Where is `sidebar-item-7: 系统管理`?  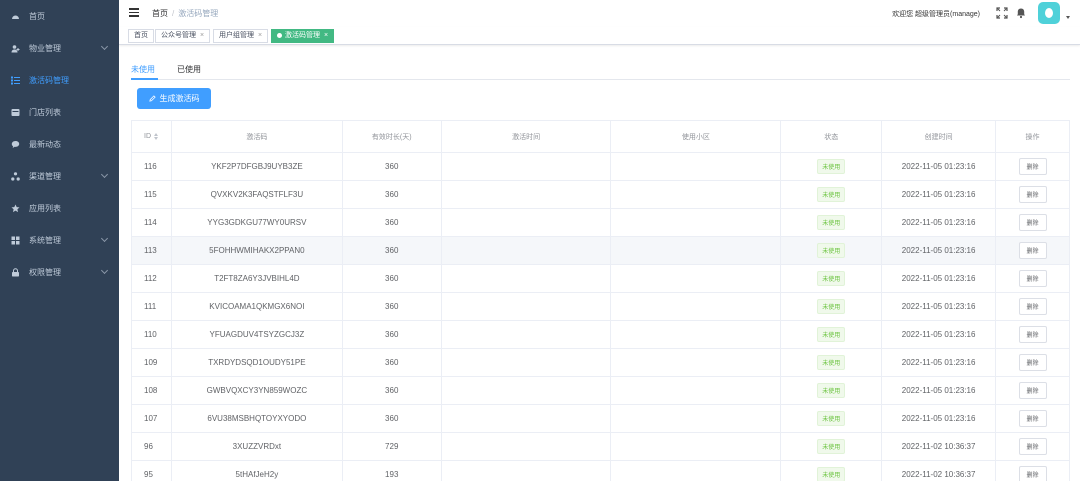
sidebar-item-7: 系统管理 is located at coordinates (59, 240).